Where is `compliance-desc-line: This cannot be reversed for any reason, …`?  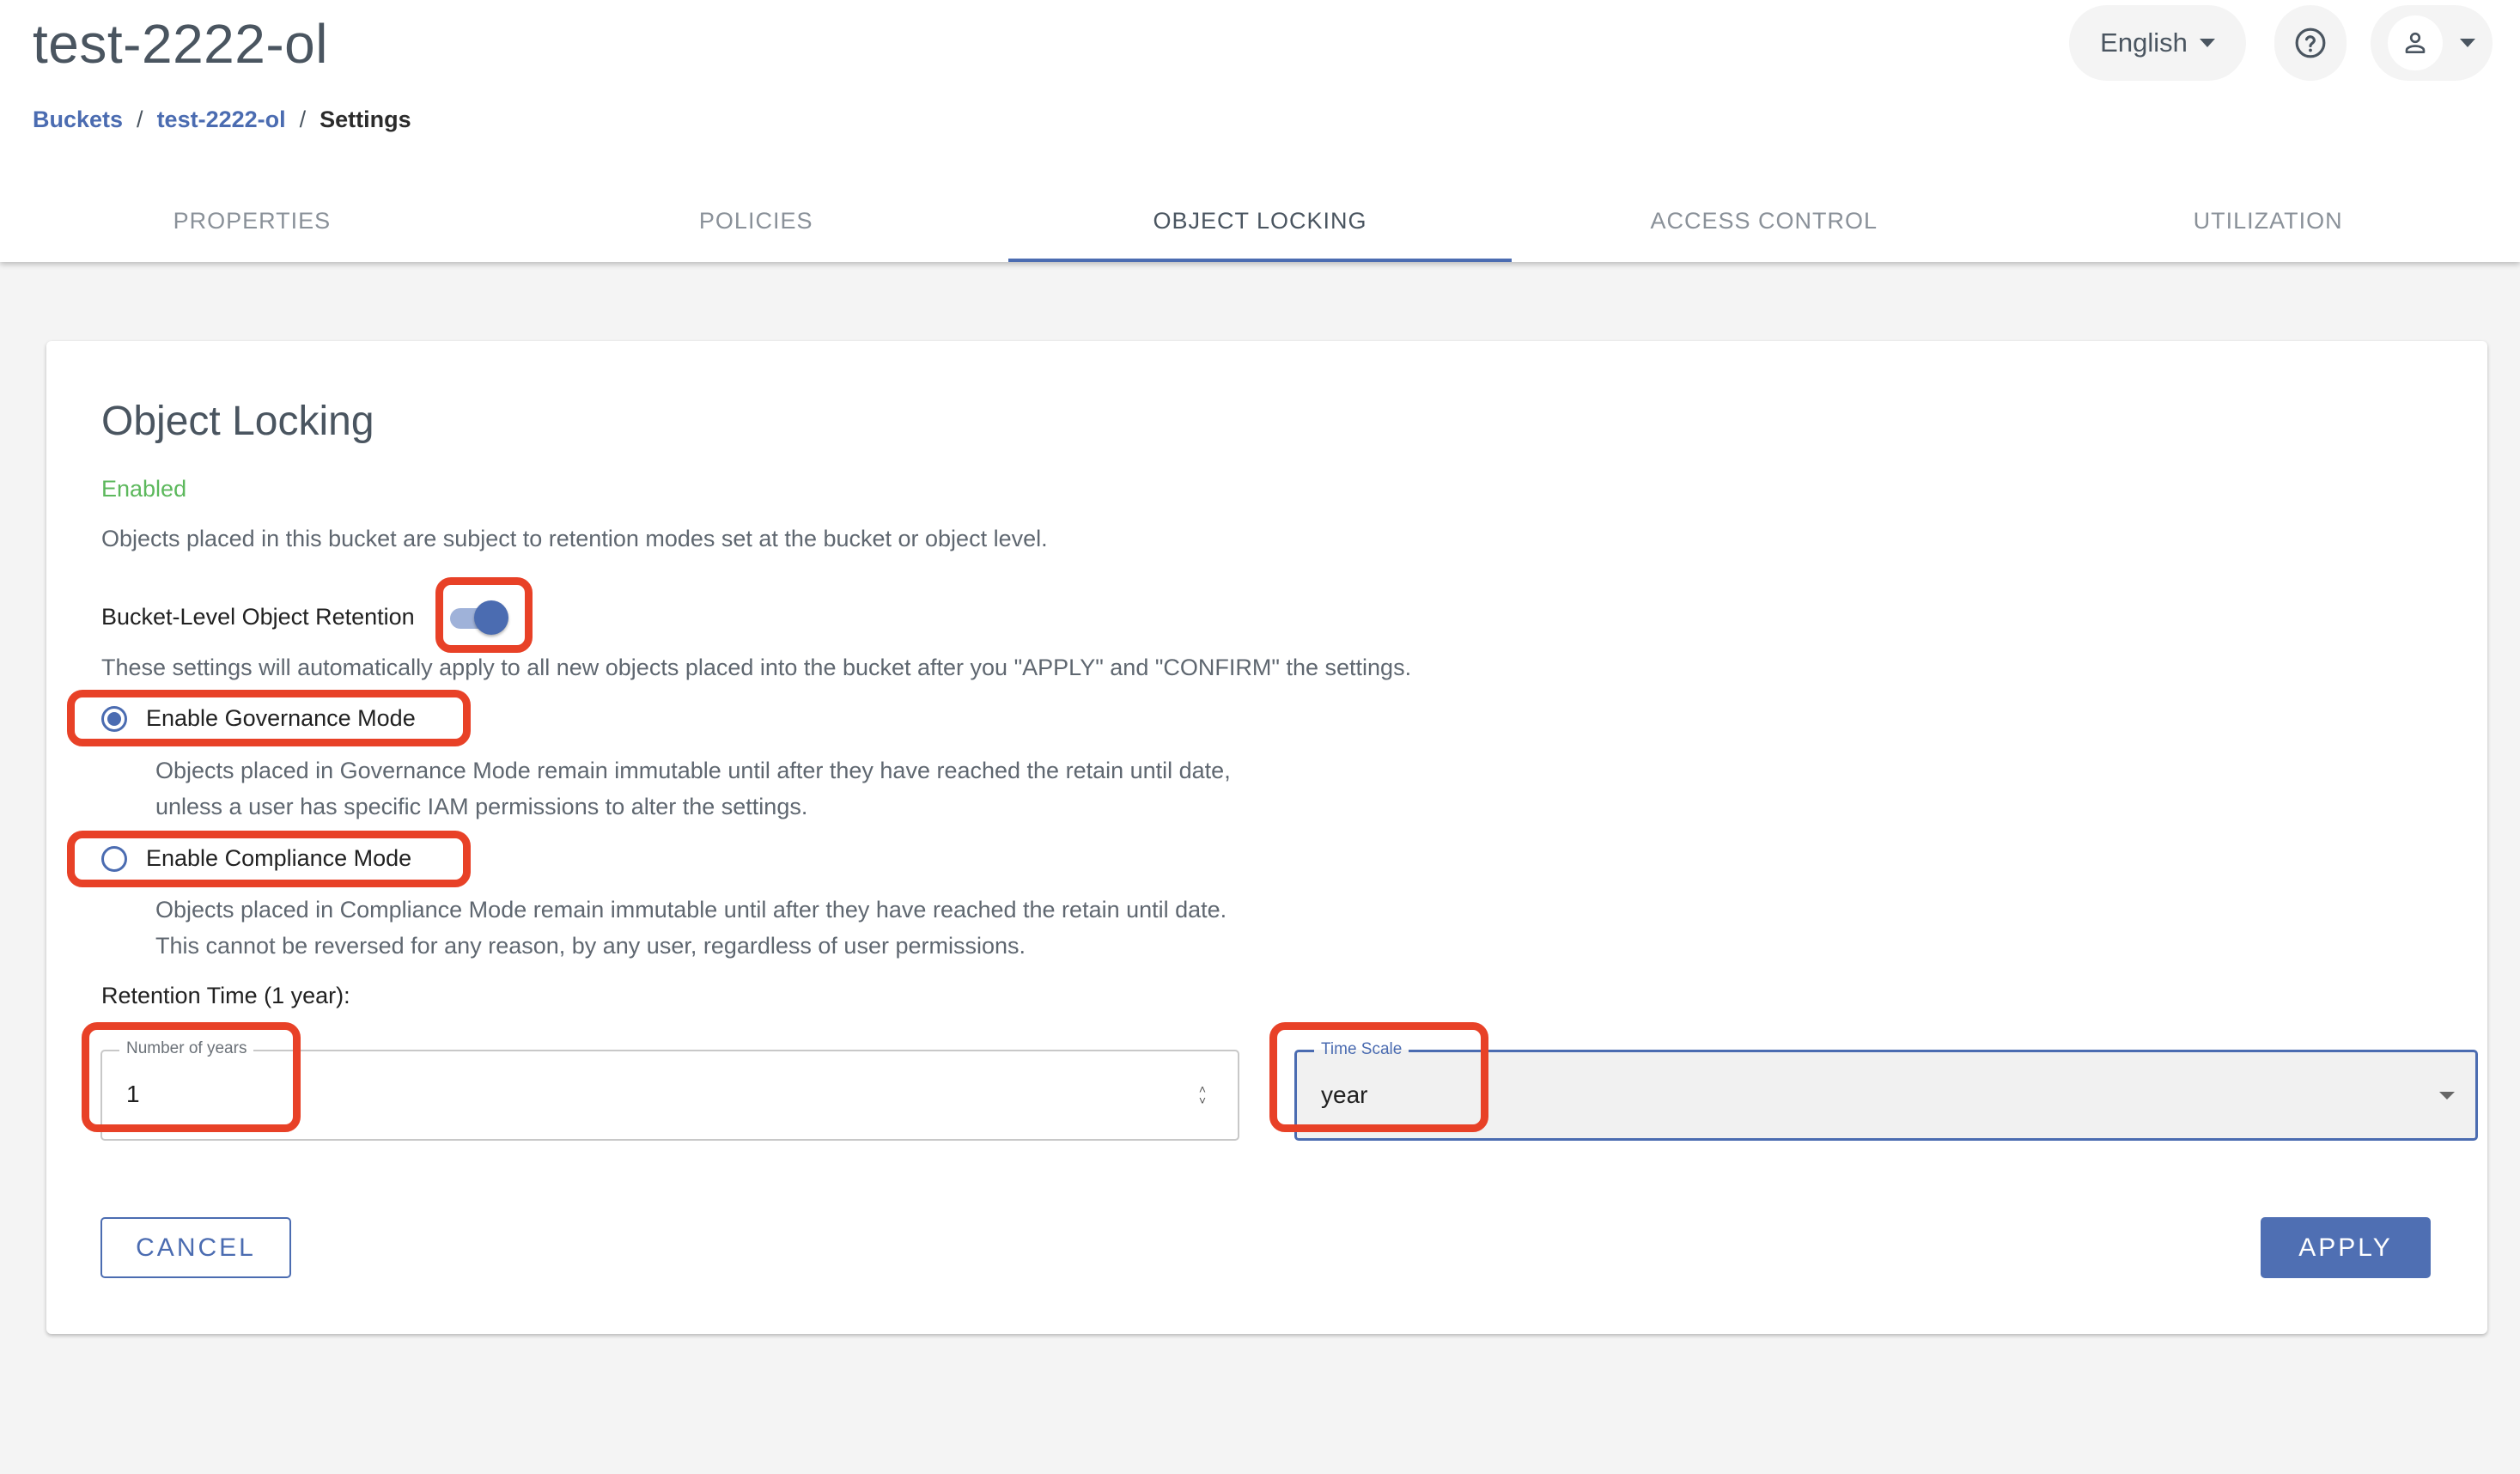 compliance-desc-line: This cannot be reversed for any reason, … is located at coordinates (591, 946).